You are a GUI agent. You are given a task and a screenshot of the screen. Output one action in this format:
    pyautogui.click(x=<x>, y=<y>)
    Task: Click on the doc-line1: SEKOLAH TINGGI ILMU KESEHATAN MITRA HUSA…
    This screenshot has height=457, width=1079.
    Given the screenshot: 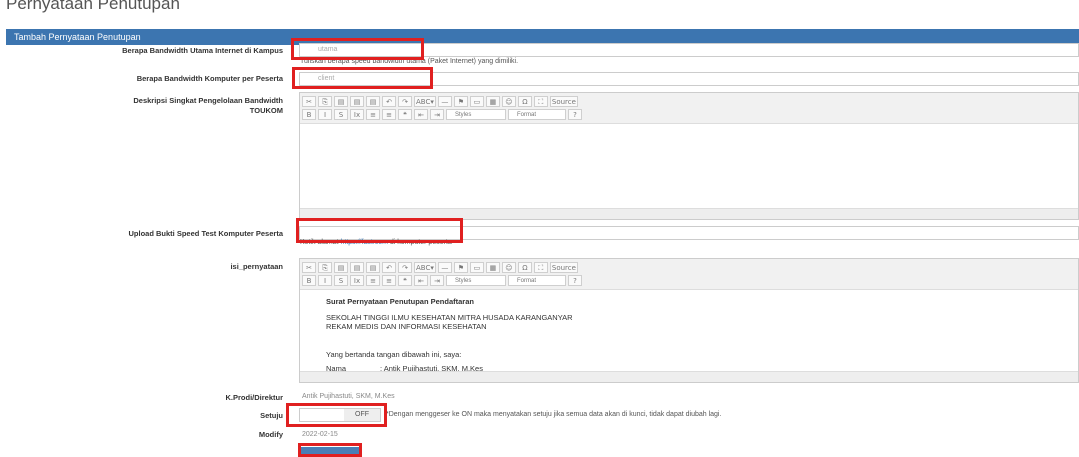 What is the action you would take?
    pyautogui.click(x=449, y=317)
    